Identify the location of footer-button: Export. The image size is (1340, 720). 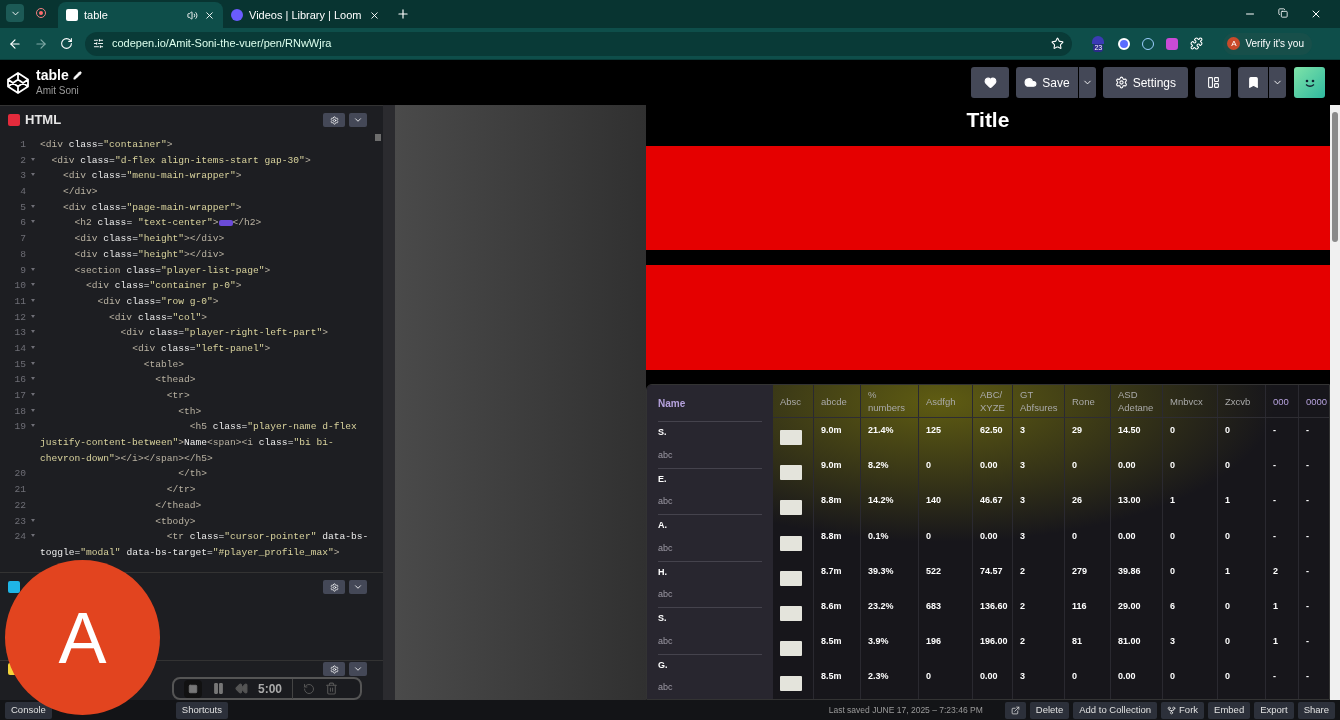
(1274, 710).